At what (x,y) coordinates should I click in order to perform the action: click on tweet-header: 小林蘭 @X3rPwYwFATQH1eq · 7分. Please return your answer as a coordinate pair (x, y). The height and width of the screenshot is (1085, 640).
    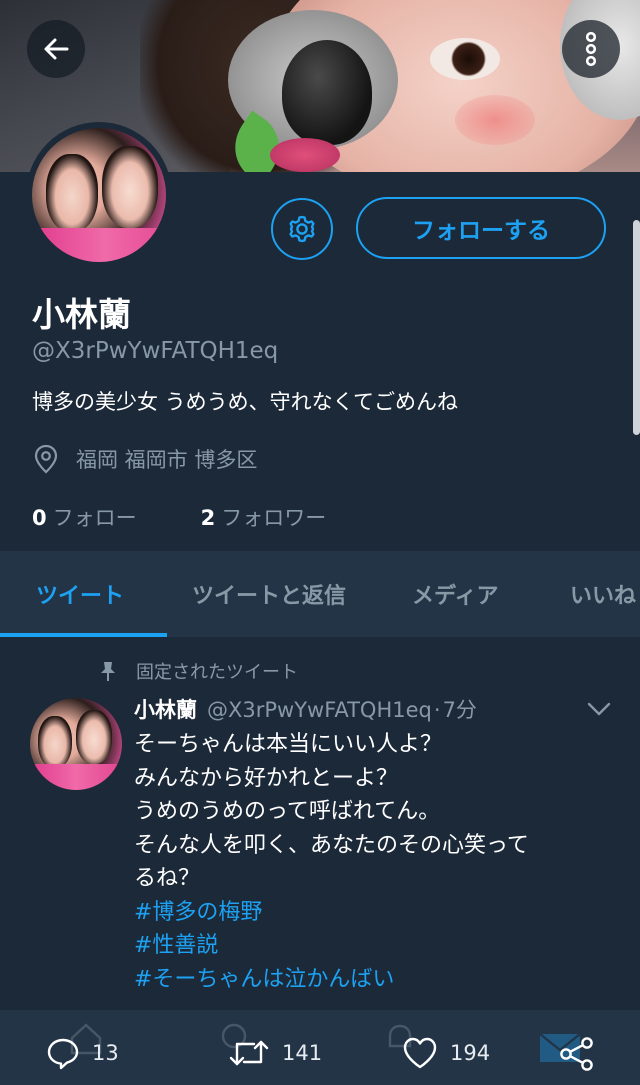
    Looking at the image, I should click on (305, 709).